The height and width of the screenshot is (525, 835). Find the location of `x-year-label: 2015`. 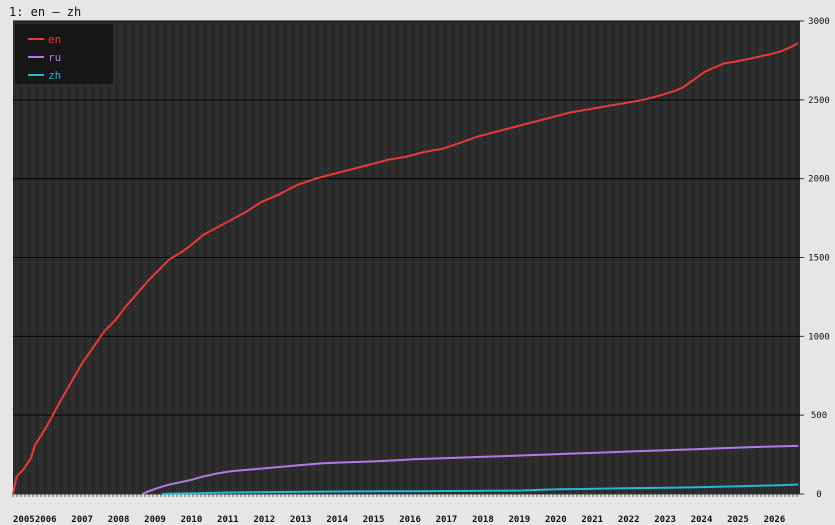

x-year-label: 2015 is located at coordinates (374, 520).